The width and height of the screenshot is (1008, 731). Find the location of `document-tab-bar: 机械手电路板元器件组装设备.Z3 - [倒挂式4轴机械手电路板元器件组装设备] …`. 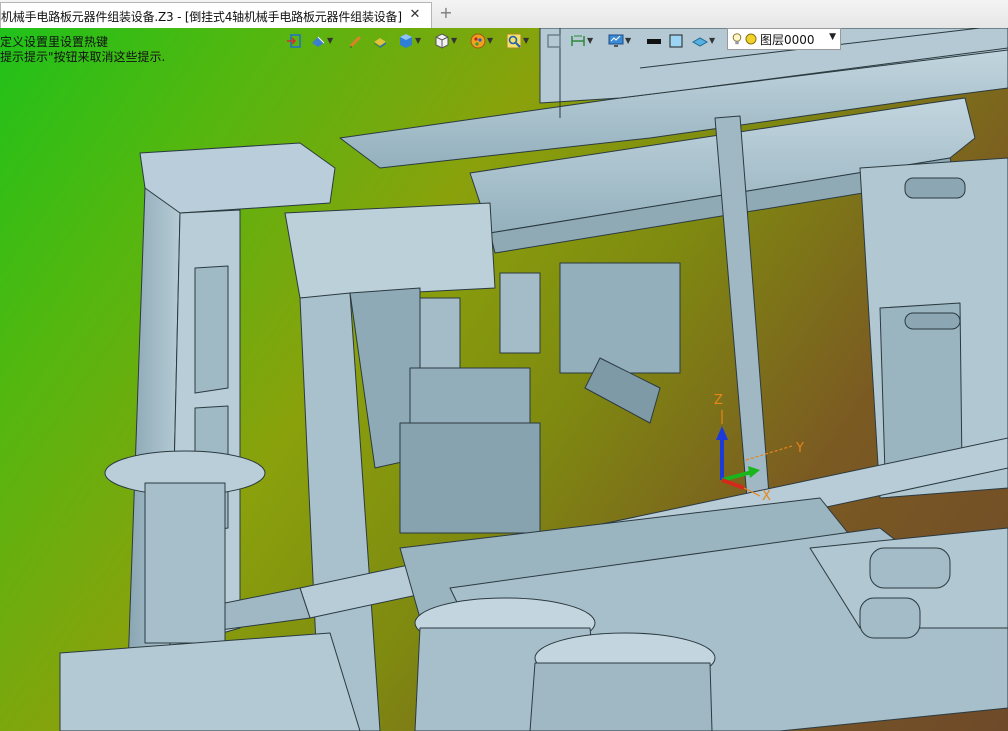

document-tab-bar: 机械手电路板元器件组装设备.Z3 - [倒挂式4轴机械手电路板元器件组装设备] … is located at coordinates (504, 14).